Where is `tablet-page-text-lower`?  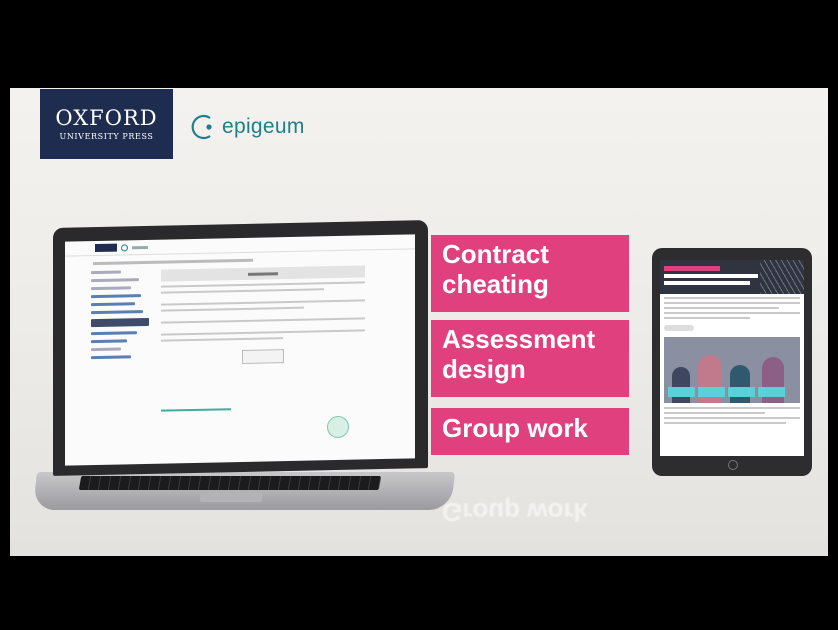
tablet-page-text-lower is located at coordinates (732, 415).